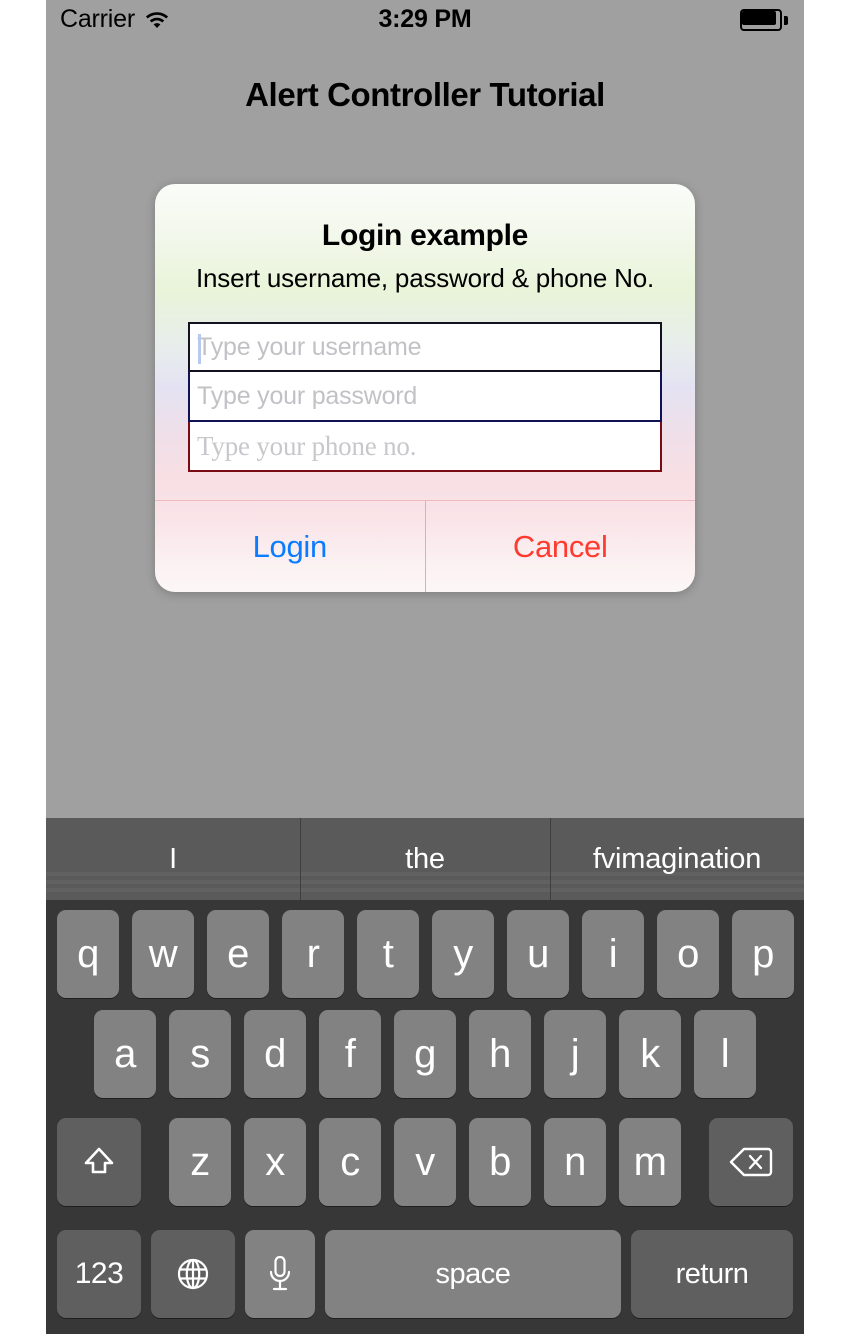 The width and height of the screenshot is (850, 1334). Describe the element at coordinates (425, 94) in the screenshot. I see `page-title: Alert Controller Tutorial` at that location.